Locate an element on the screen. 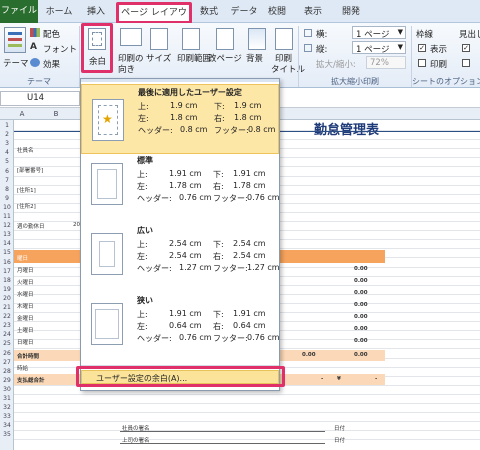 This screenshot has width=480, height=450. right-value: 1.8 cm is located at coordinates (248, 117).